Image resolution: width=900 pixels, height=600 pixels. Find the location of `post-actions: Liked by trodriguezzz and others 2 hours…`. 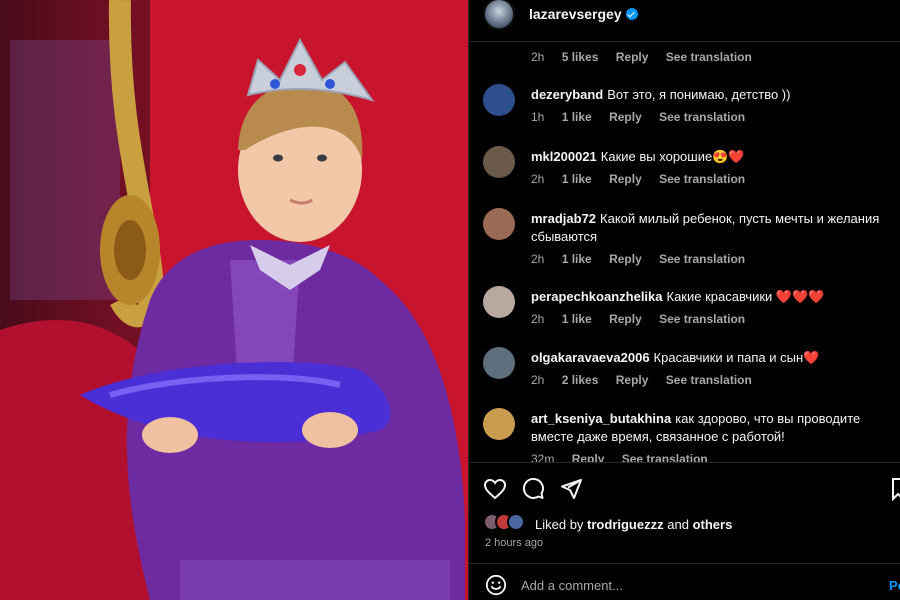

post-actions: Liked by trodriguezzz and others 2 hours… is located at coordinates (684, 531).